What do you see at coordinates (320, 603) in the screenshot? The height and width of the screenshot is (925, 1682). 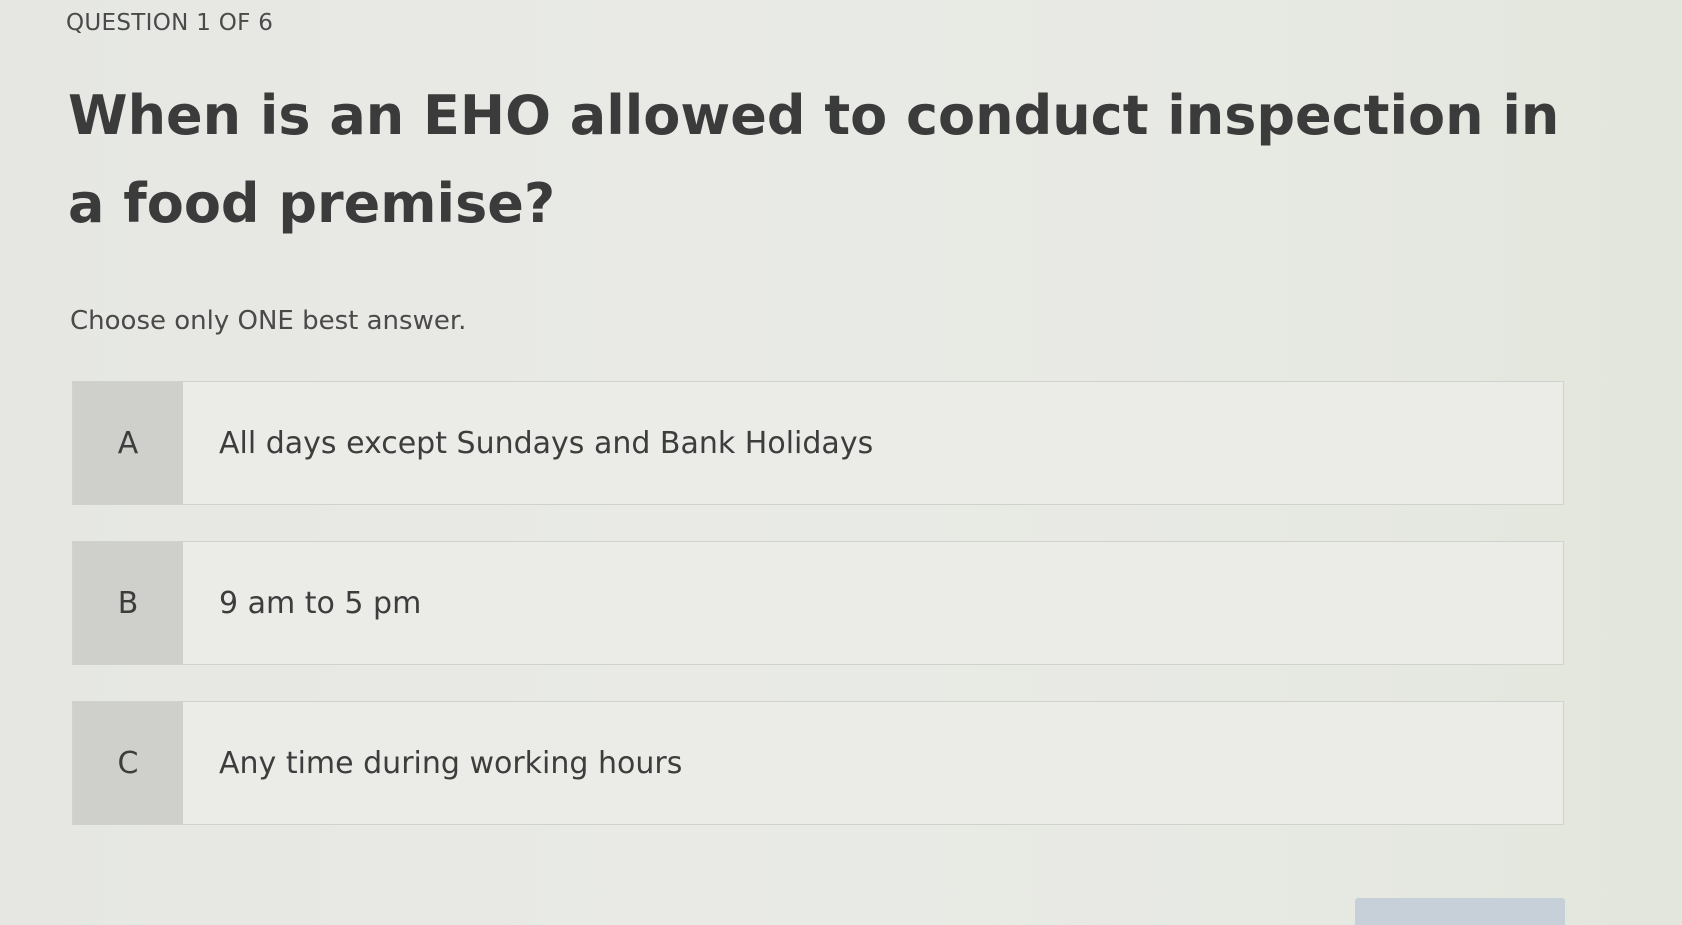 I see `option-text-b: 9 am to 5 pm` at bounding box center [320, 603].